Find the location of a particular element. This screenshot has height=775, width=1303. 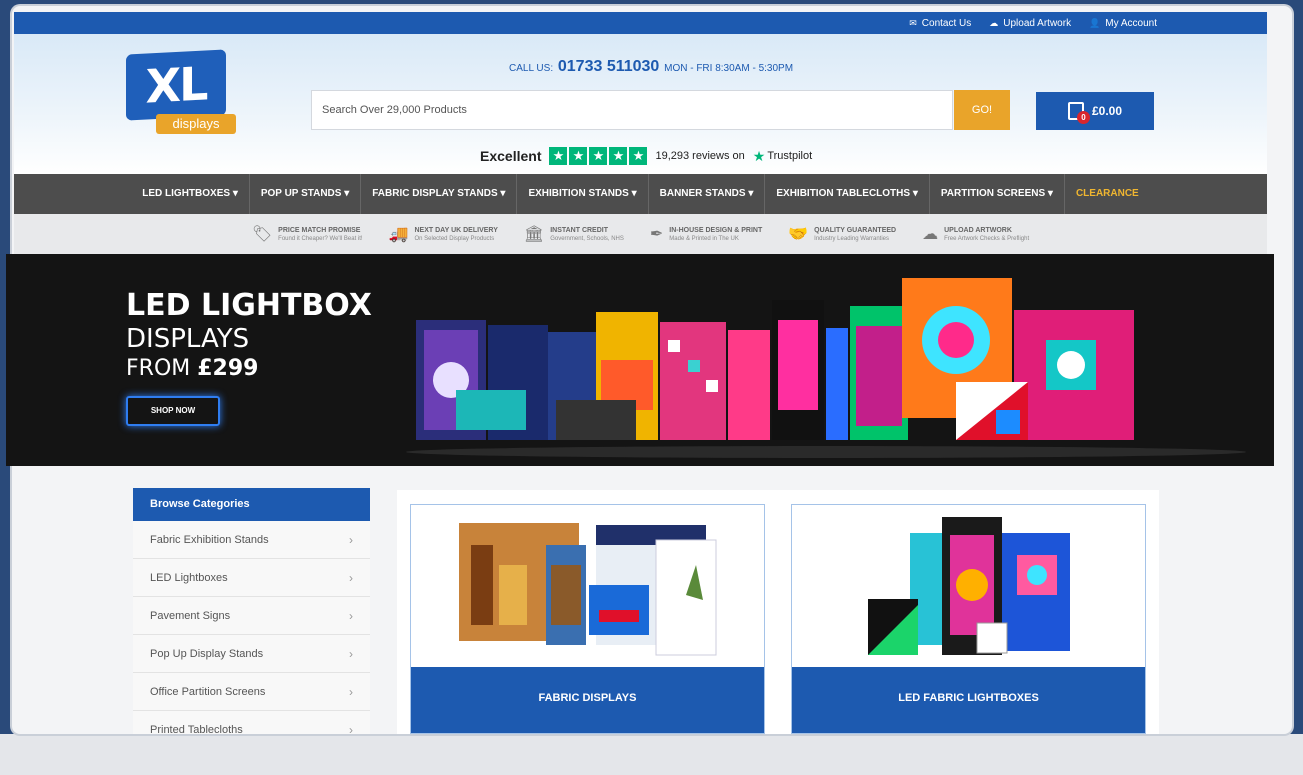

nav-exhibition-stands: EXHIBITION STANDS ▾ is located at coordinates (583, 194).